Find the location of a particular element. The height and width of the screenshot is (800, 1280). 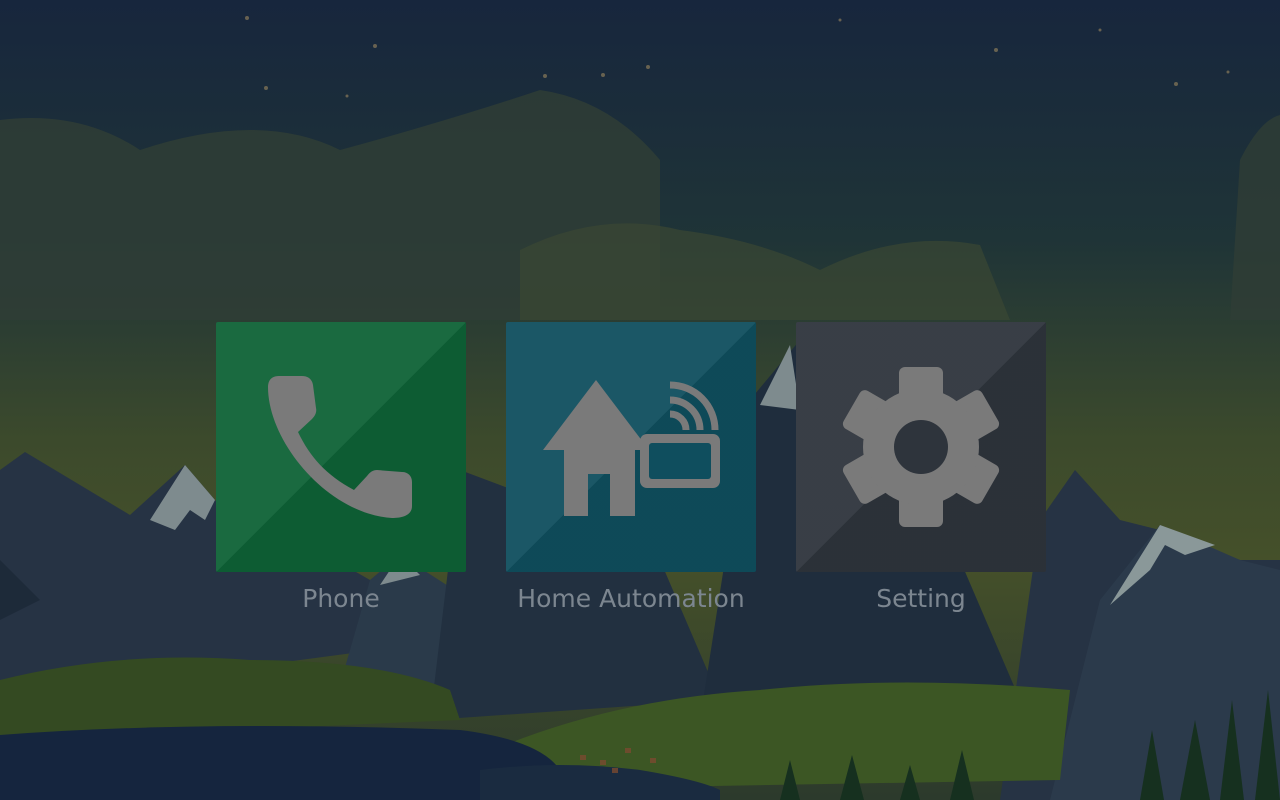

app-phone: Phone is located at coordinates (341, 467).